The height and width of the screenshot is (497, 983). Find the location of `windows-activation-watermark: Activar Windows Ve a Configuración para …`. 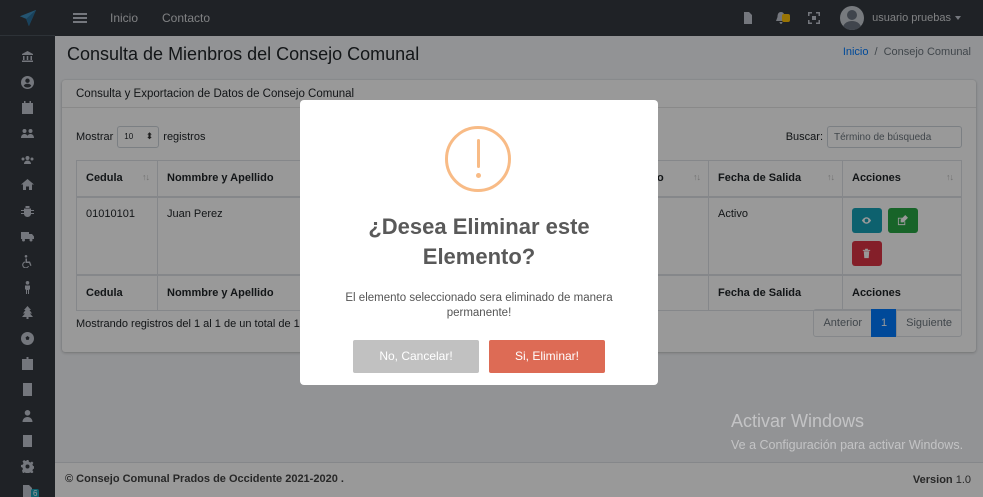

windows-activation-watermark: Activar Windows Ve a Configuración para … is located at coordinates (851, 432).